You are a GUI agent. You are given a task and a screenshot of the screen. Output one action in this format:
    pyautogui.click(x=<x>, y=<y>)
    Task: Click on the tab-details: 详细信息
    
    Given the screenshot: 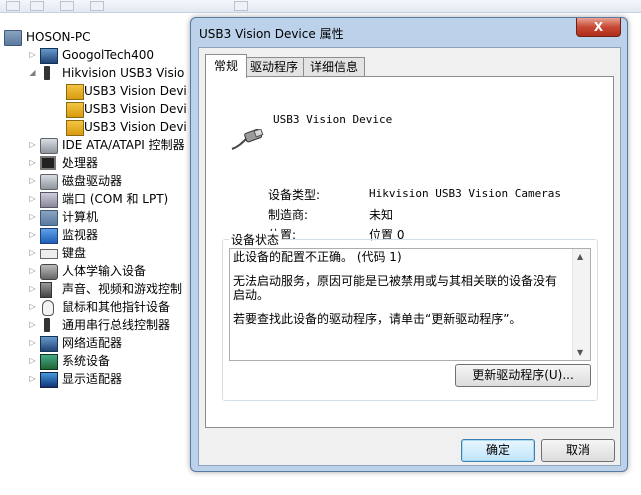 What is the action you would take?
    pyautogui.click(x=334, y=67)
    